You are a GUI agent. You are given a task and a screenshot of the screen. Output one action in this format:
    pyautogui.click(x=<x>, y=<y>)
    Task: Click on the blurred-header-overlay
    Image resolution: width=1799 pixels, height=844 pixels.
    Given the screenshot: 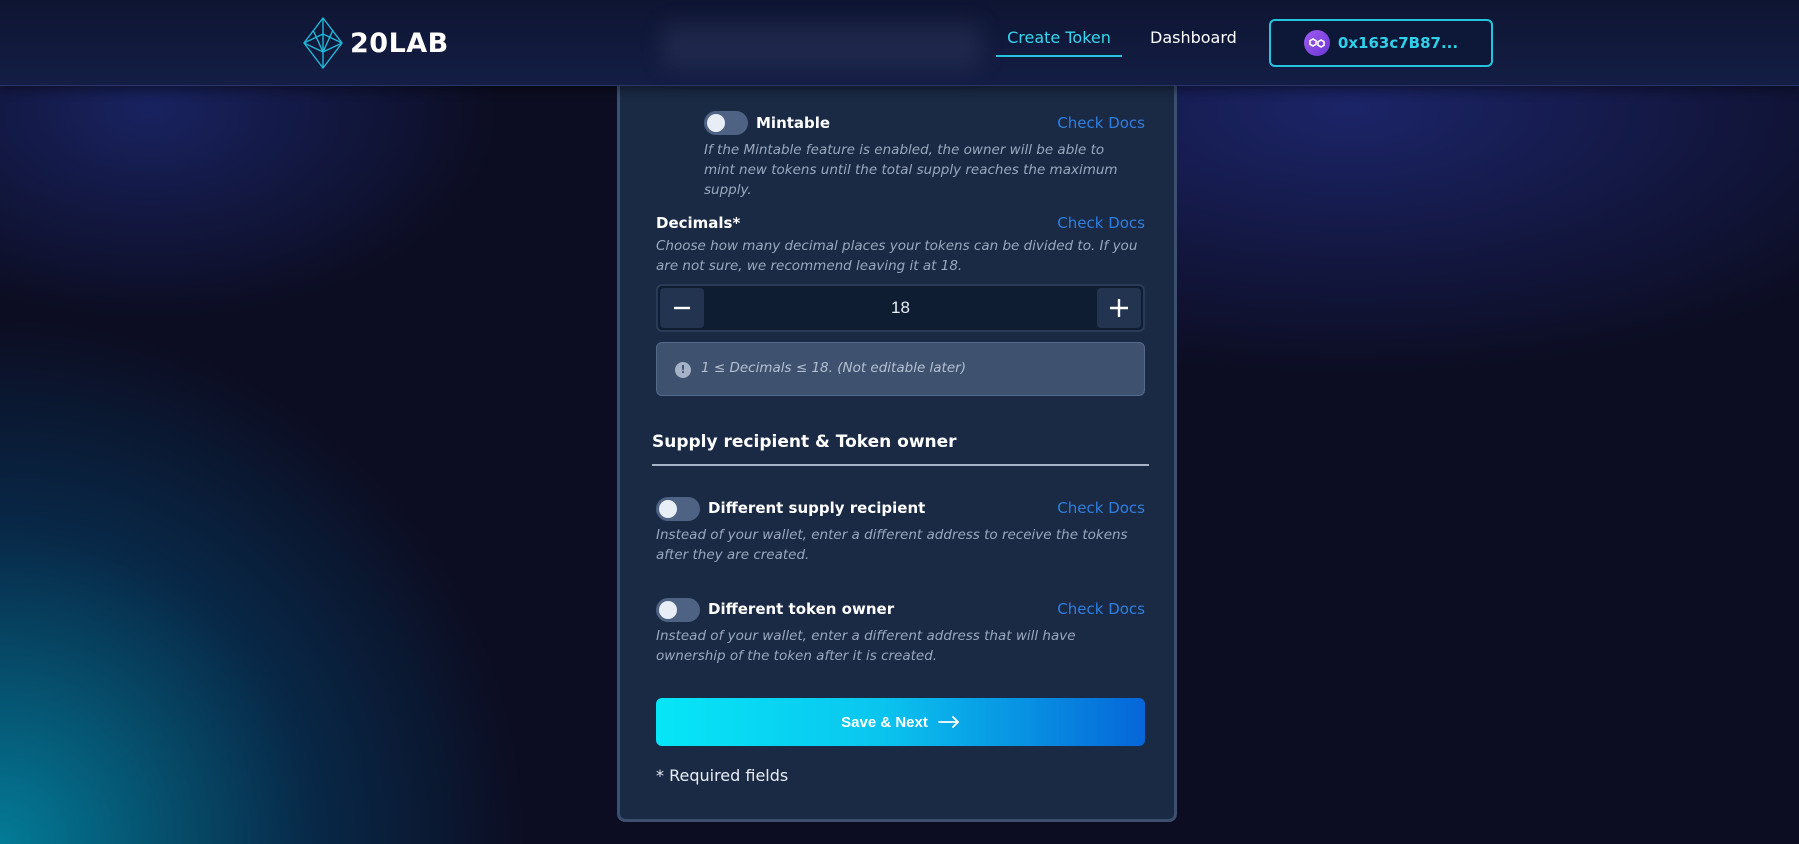 What is the action you would take?
    pyautogui.click(x=822, y=46)
    